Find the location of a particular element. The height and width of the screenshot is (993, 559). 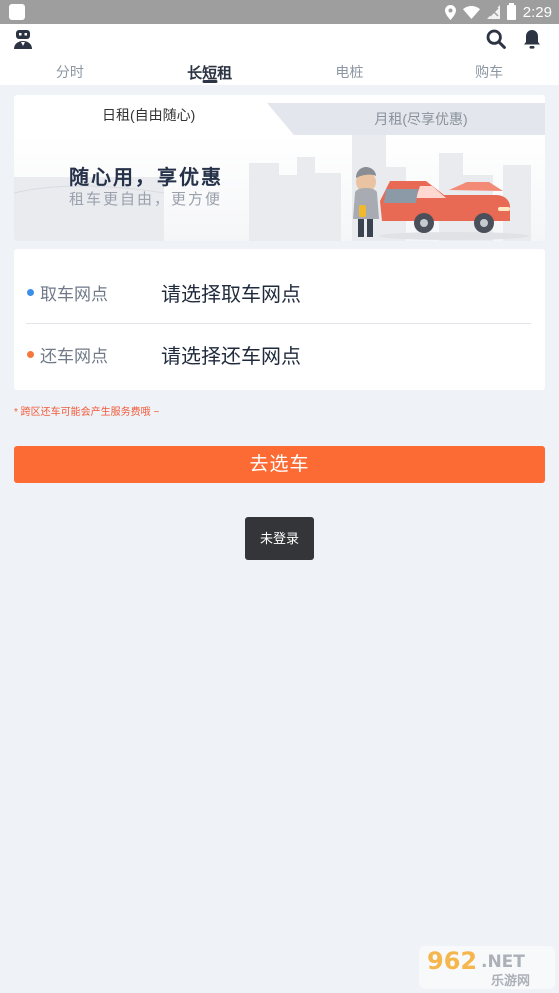

rental-type-tabs: 日租(自由随心) 月租(尽享优惠) is located at coordinates (279, 115).